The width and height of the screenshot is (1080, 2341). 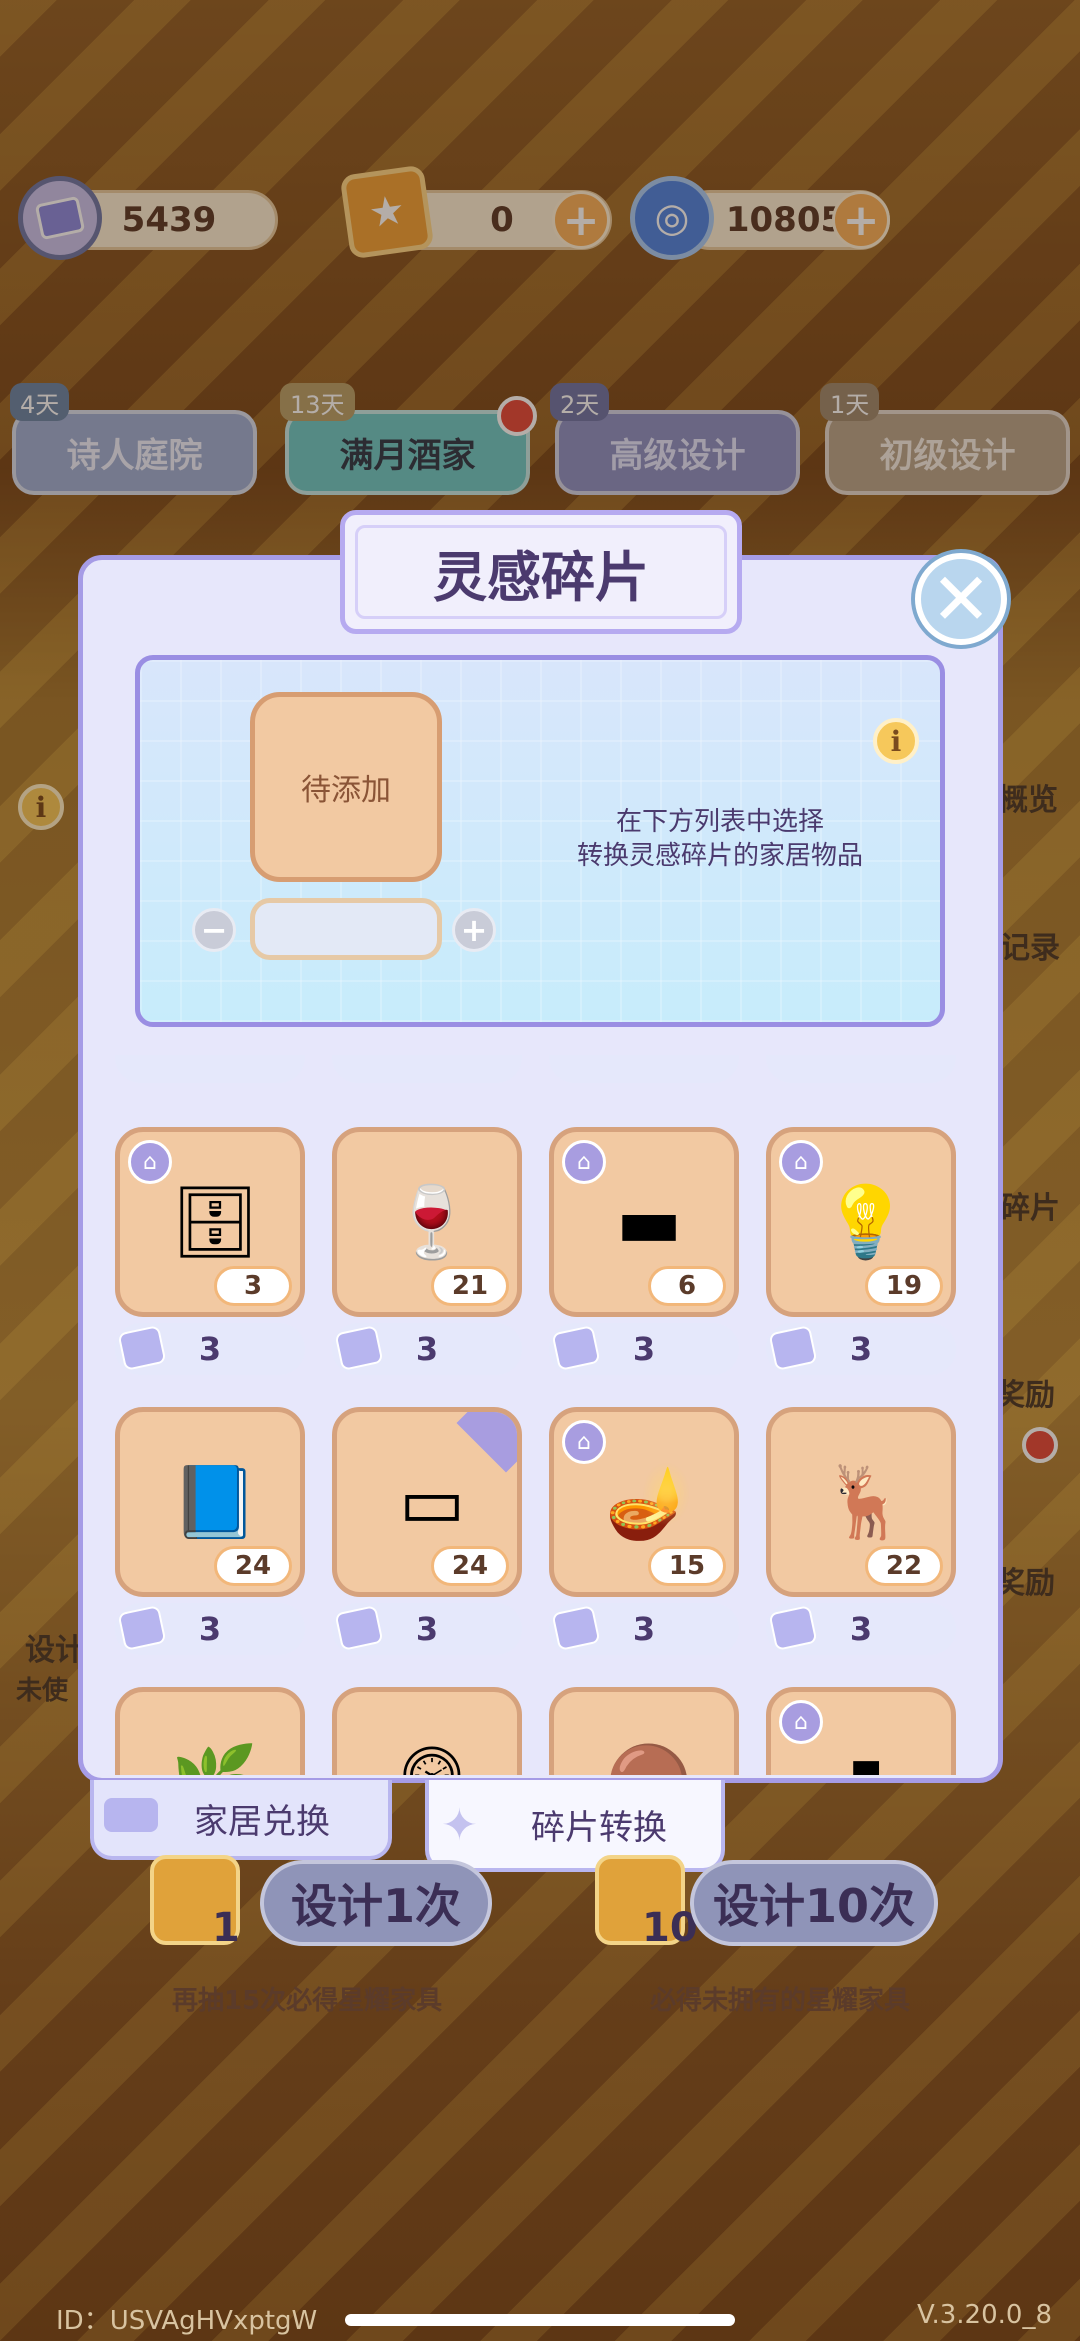 What do you see at coordinates (210, 1502) in the screenshot?
I see `furniture-card: 📘 24` at bounding box center [210, 1502].